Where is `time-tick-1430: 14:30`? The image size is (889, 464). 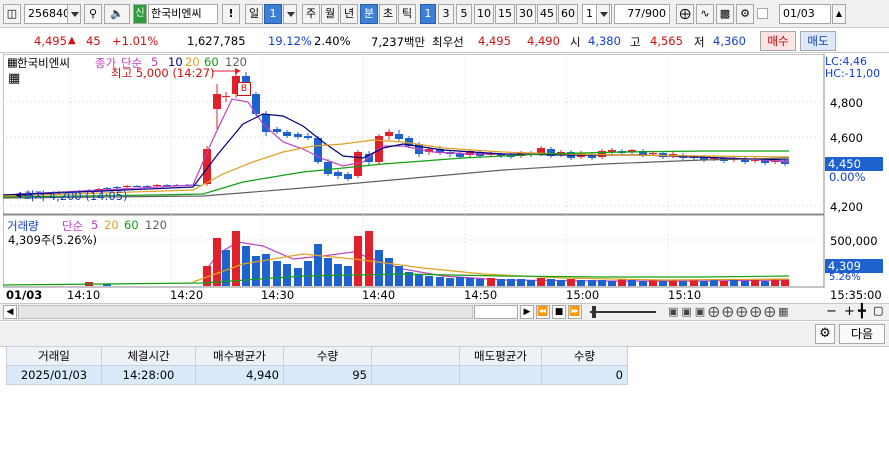 time-tick-1430: 14:30 is located at coordinates (278, 295).